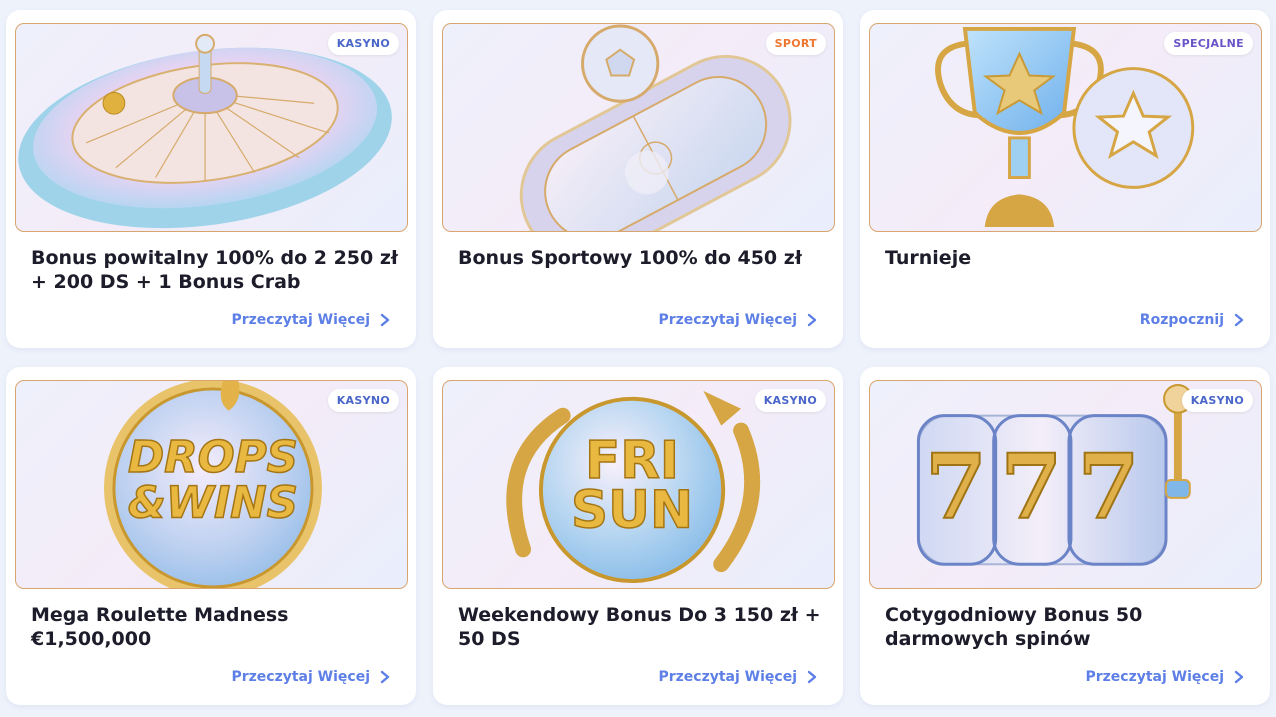 This screenshot has width=1276, height=717. I want to click on promo-image: FRI SUN KASYNO, so click(638, 484).